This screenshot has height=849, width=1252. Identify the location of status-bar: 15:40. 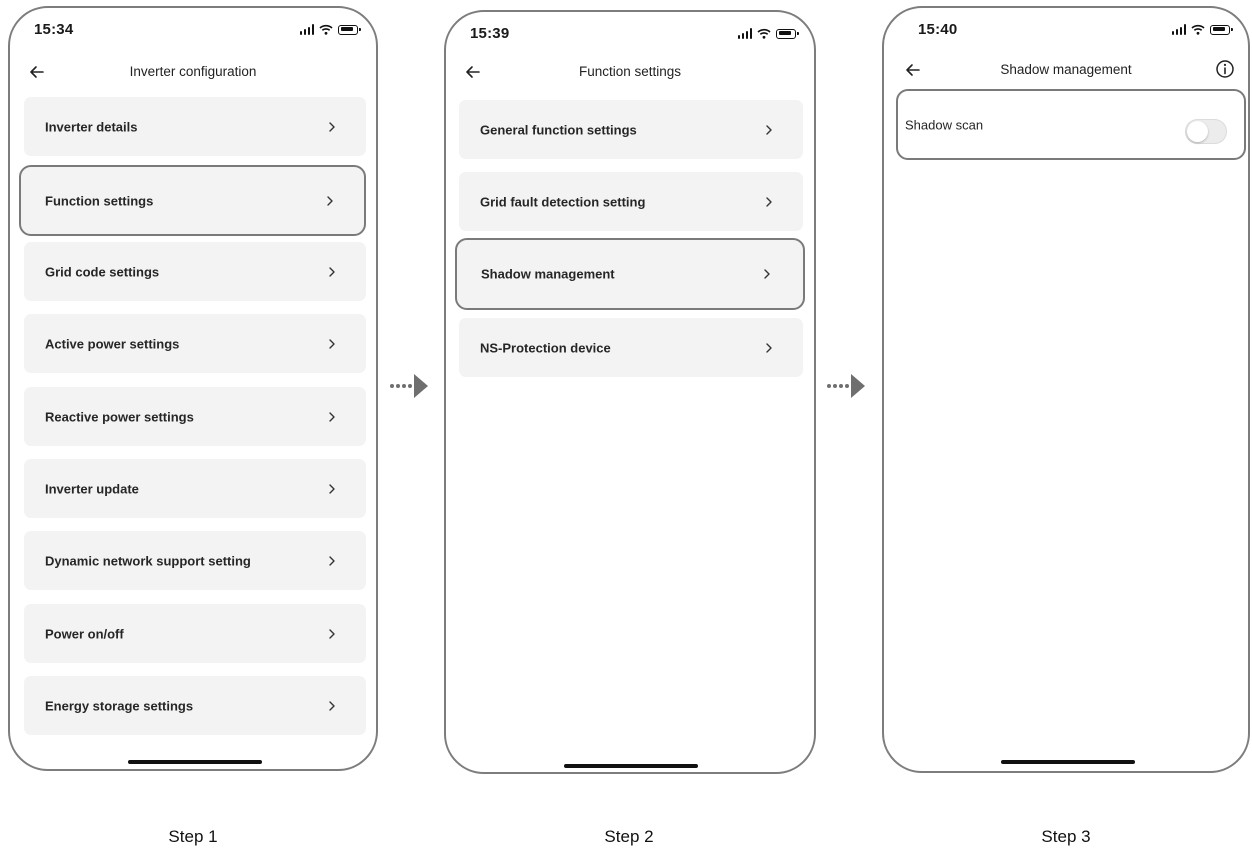
(1066, 28).